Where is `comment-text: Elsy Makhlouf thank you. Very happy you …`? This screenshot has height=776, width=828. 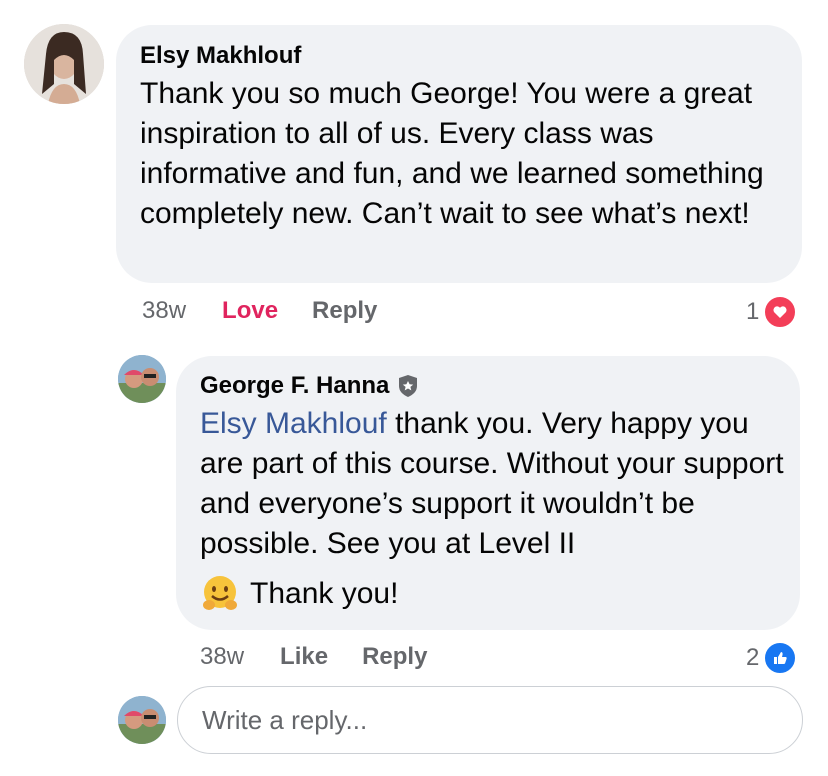
comment-text: Elsy Makhlouf thank you. Very happy you … is located at coordinates (495, 484).